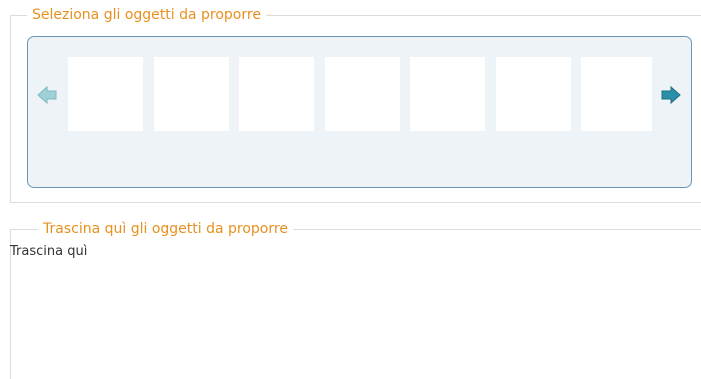 The height and width of the screenshot is (379, 701). Describe the element at coordinates (165, 229) in the screenshot. I see `drop-objects-legend: Trascina quì gli oggetti da proporre` at that location.